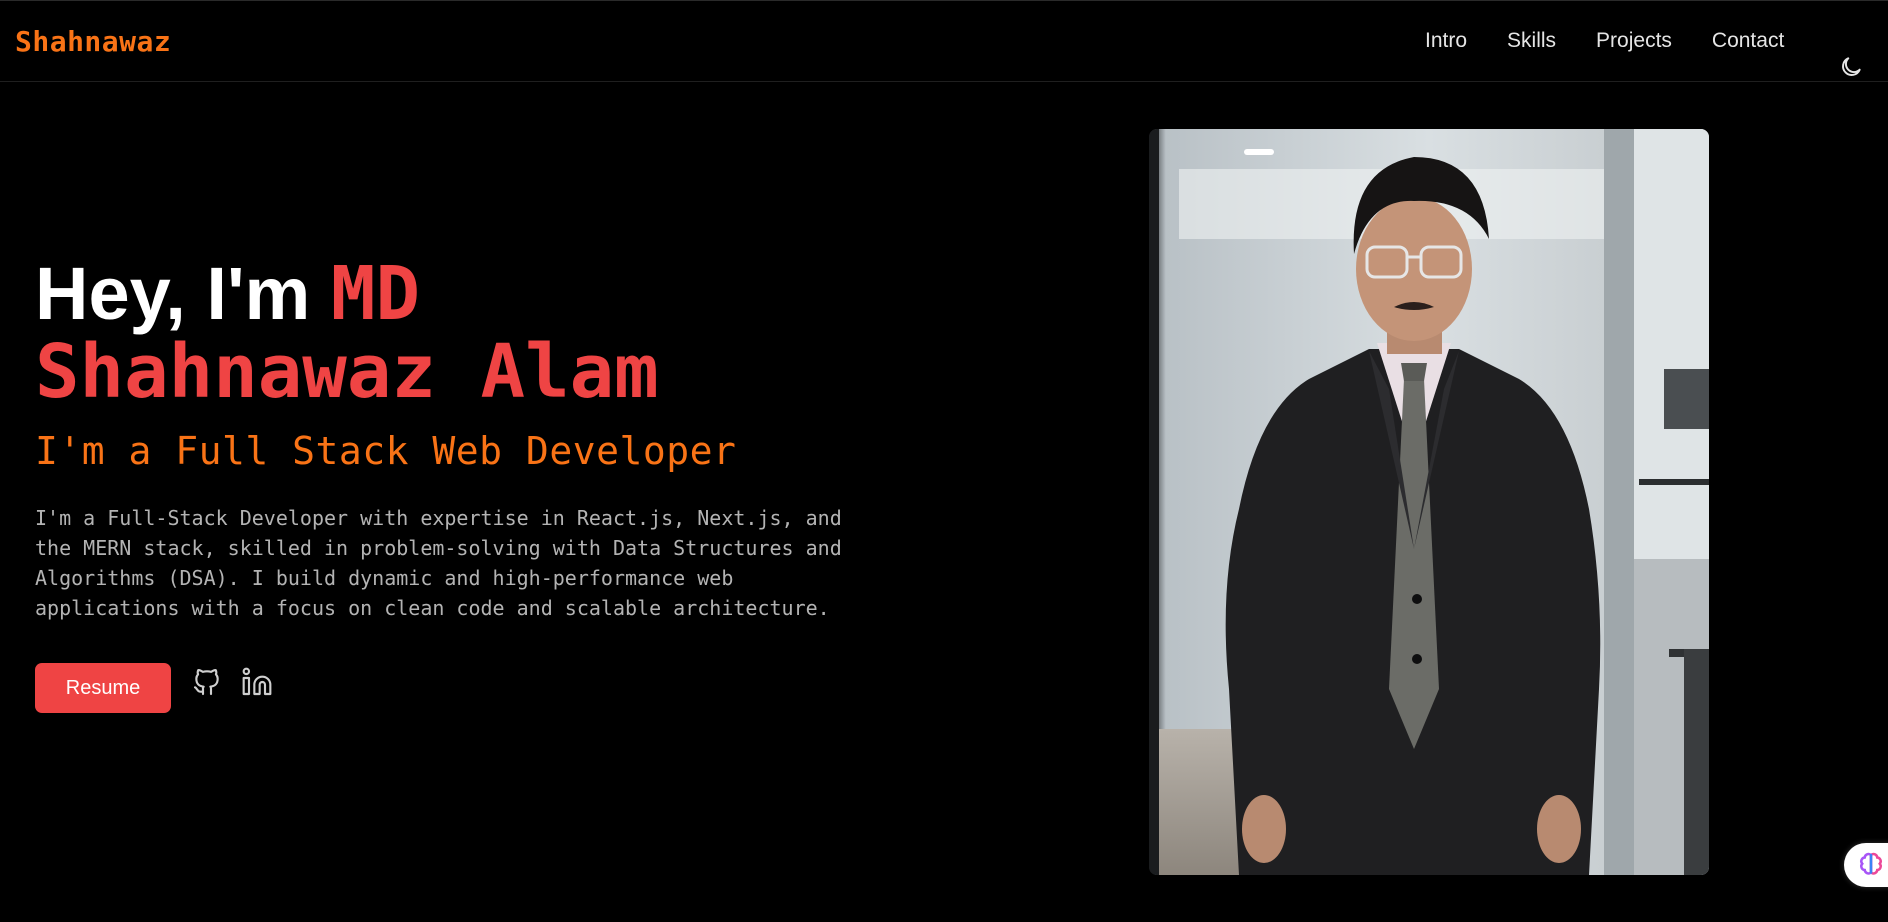 This screenshot has height=922, width=1888. What do you see at coordinates (944, 41) in the screenshot?
I see `site-header: Shahnawaz Intro Skills Projects Contact` at bounding box center [944, 41].